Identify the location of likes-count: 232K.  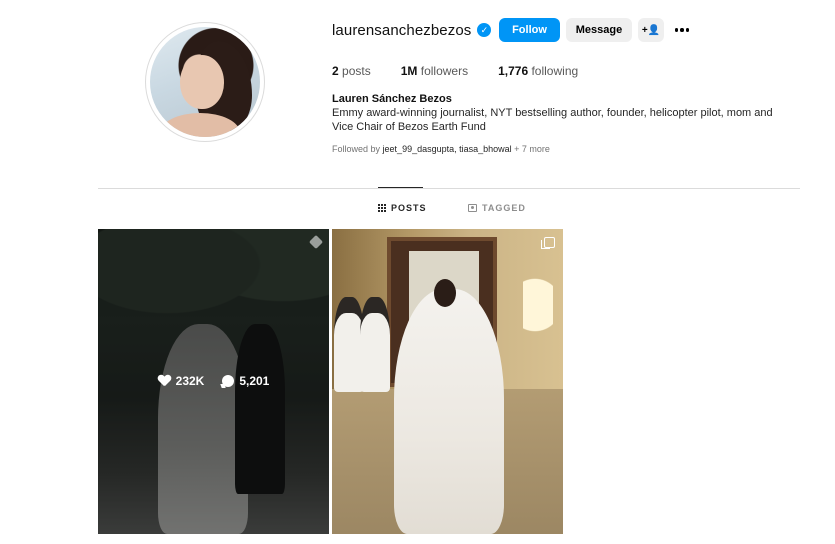
(190, 381).